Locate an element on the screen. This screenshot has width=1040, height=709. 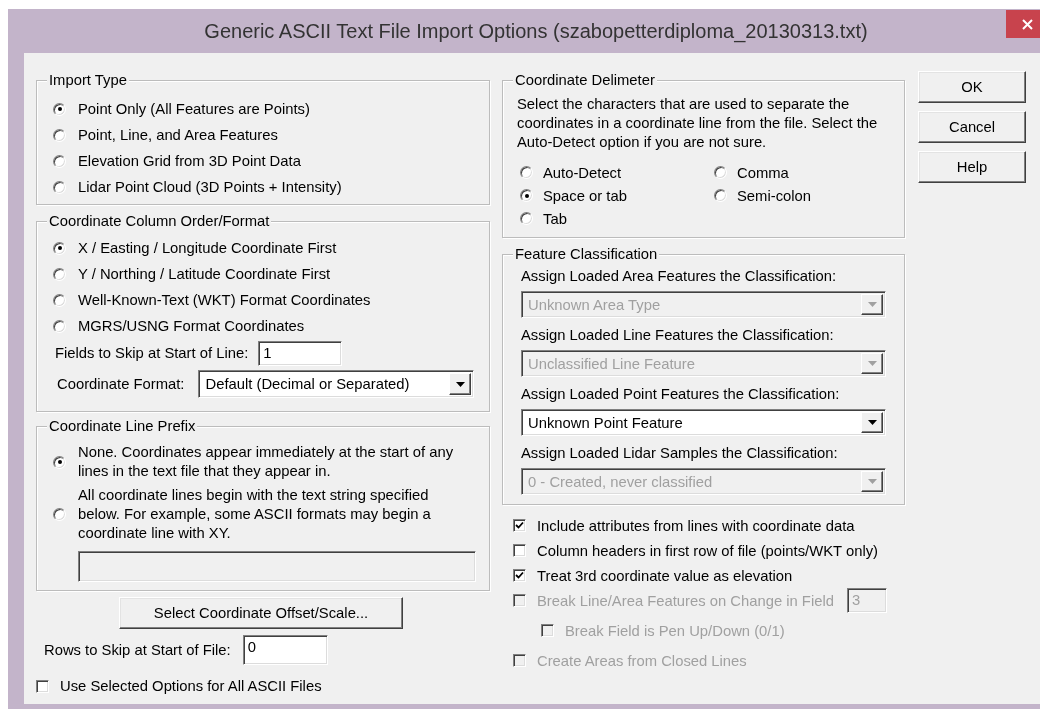
input-field: 3 is located at coordinates (866, 600).